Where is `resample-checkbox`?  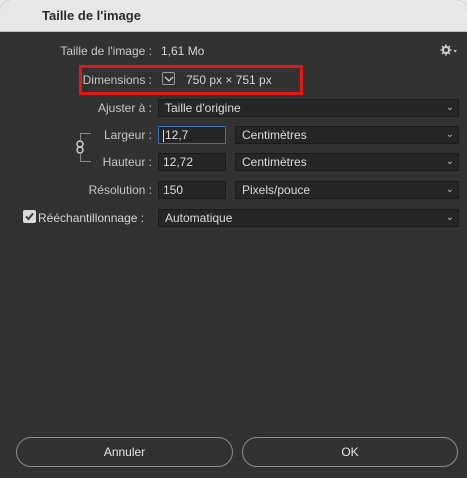 resample-checkbox is located at coordinates (29, 216).